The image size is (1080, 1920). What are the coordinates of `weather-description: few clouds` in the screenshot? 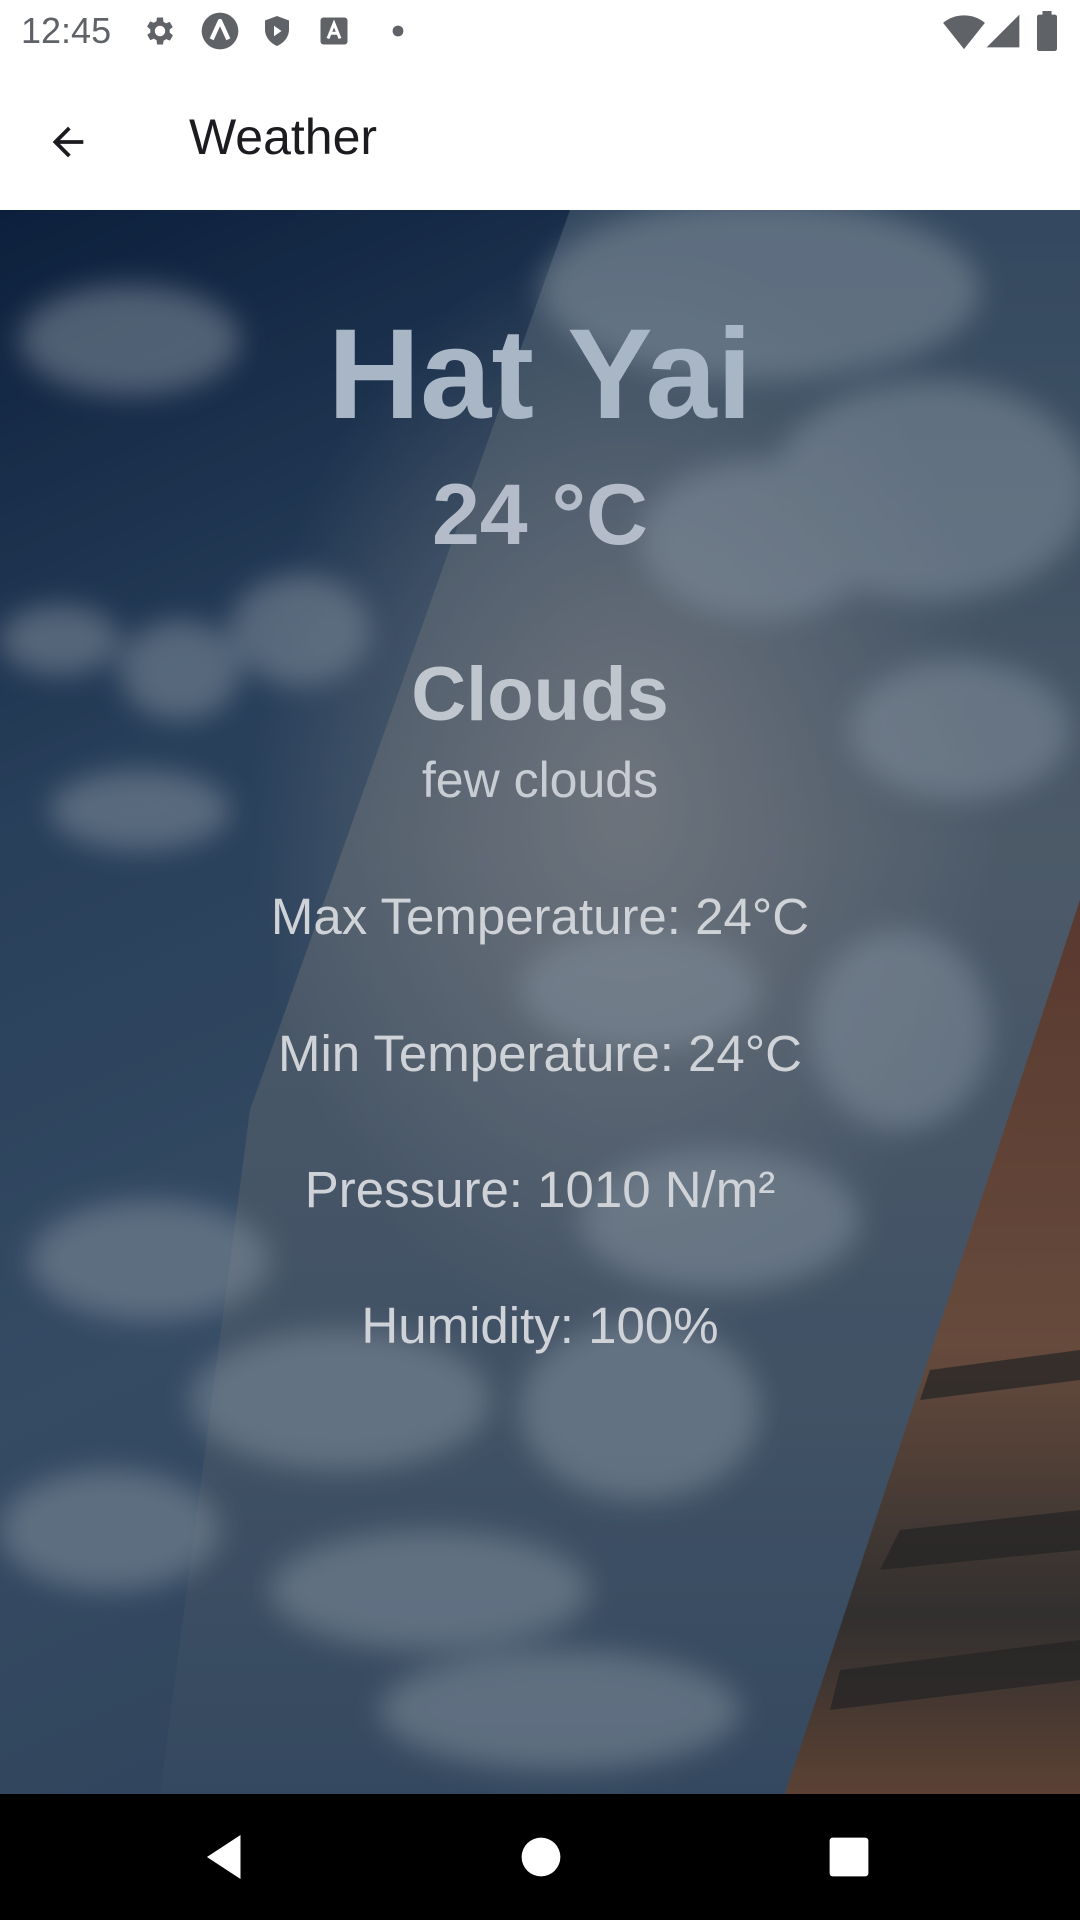 It's located at (540, 780).